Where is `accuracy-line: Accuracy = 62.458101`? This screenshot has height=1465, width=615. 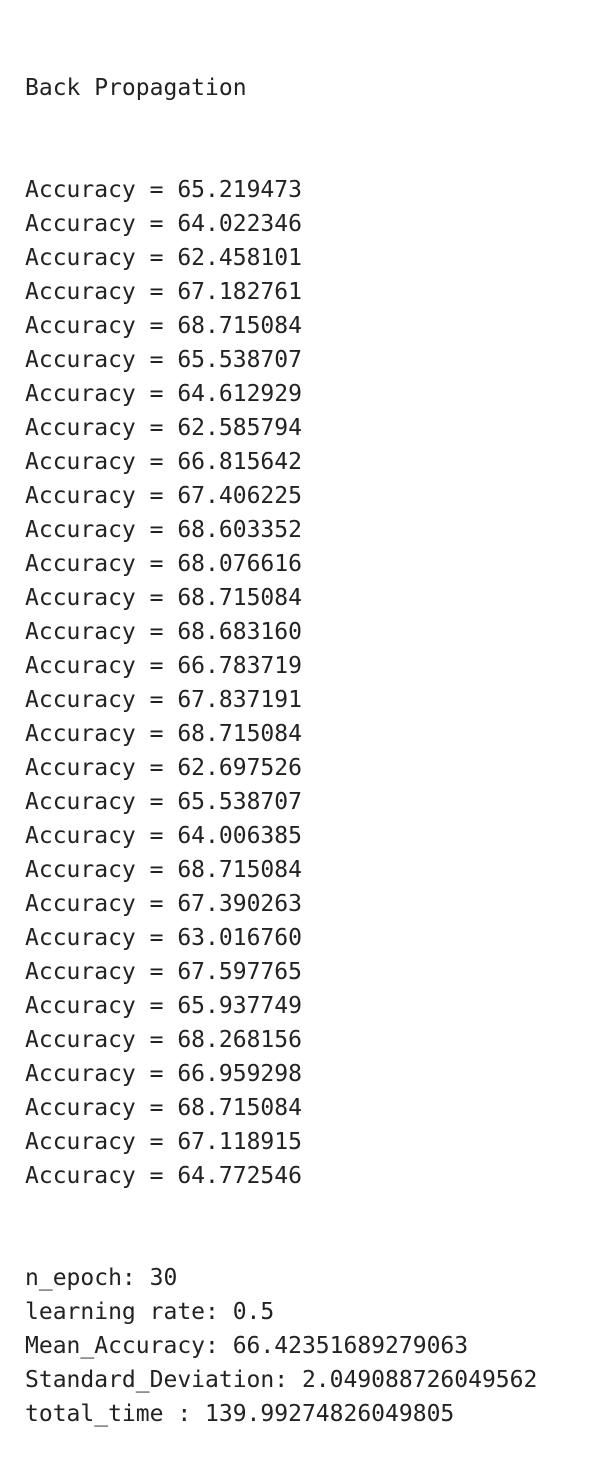 accuracy-line: Accuracy = 62.458101 is located at coordinates (317, 258).